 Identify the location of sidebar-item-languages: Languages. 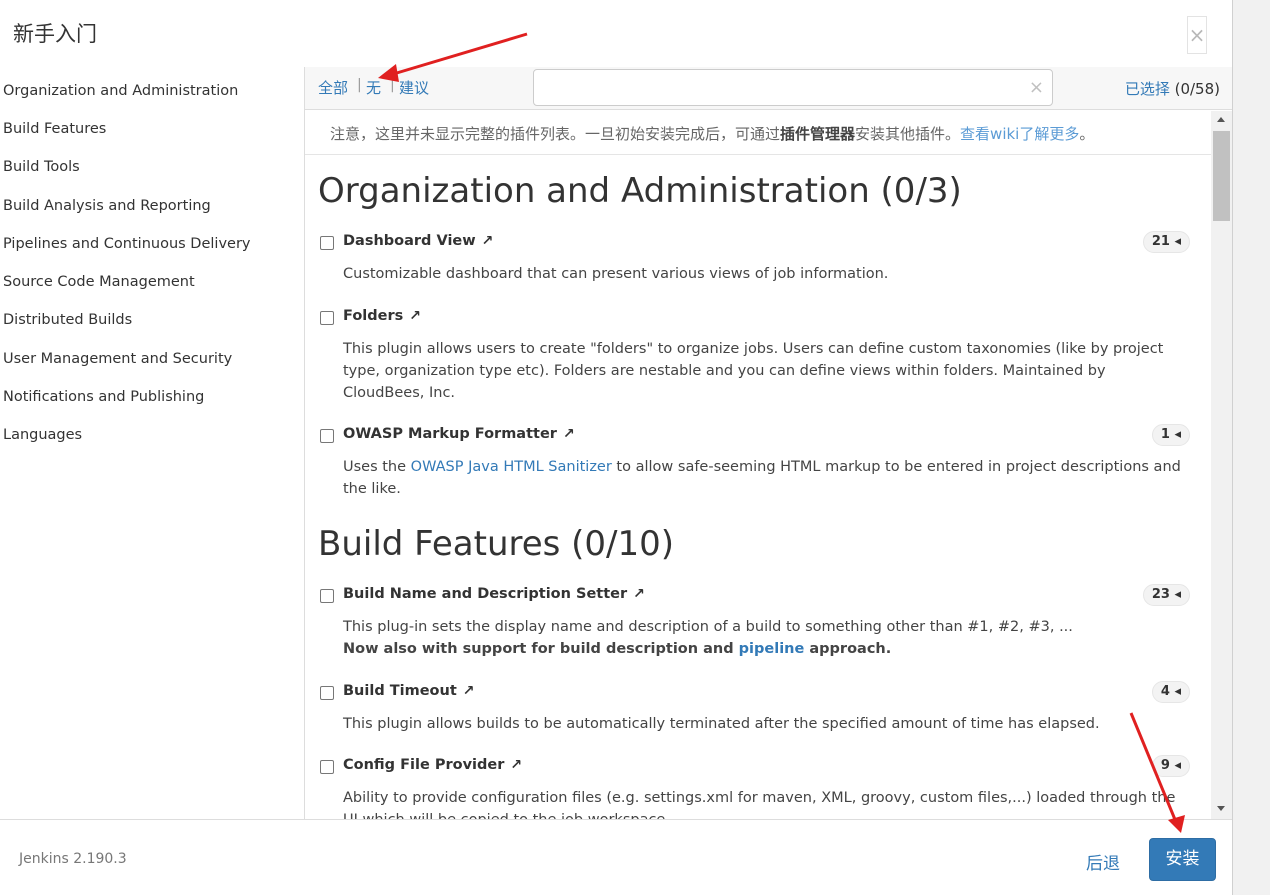
(42, 435).